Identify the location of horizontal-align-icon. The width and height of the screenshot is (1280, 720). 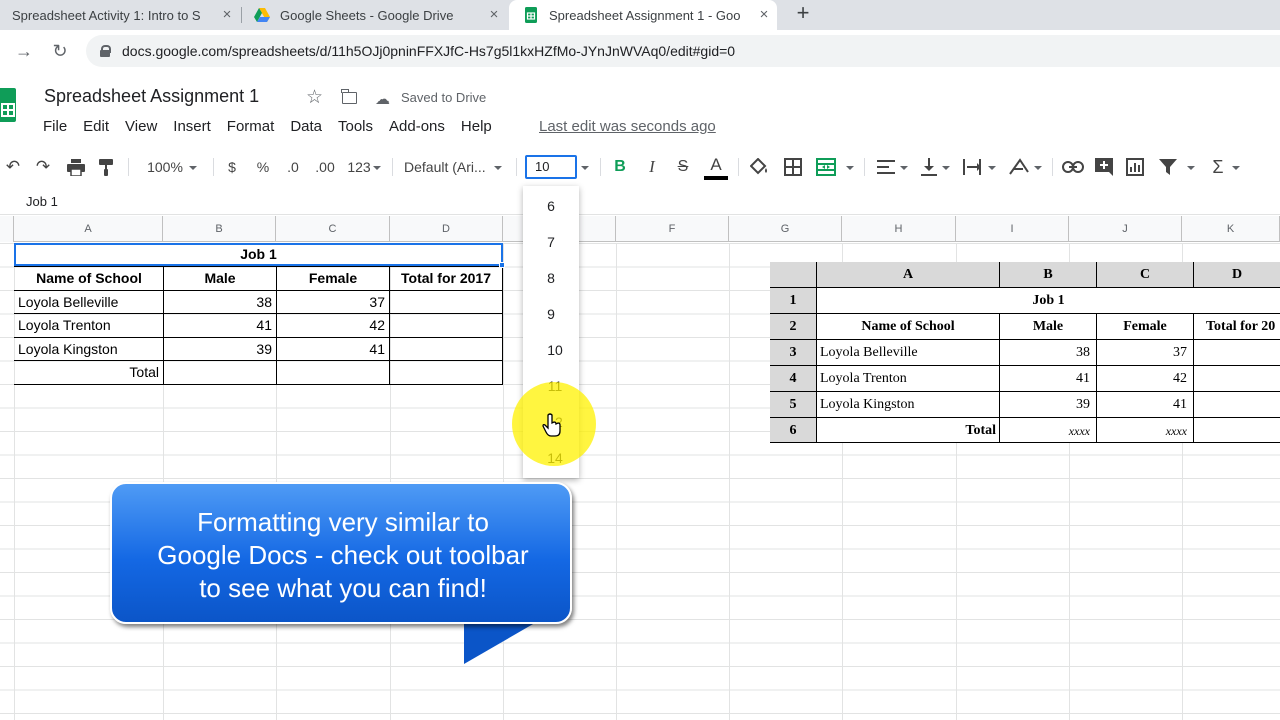
(886, 167).